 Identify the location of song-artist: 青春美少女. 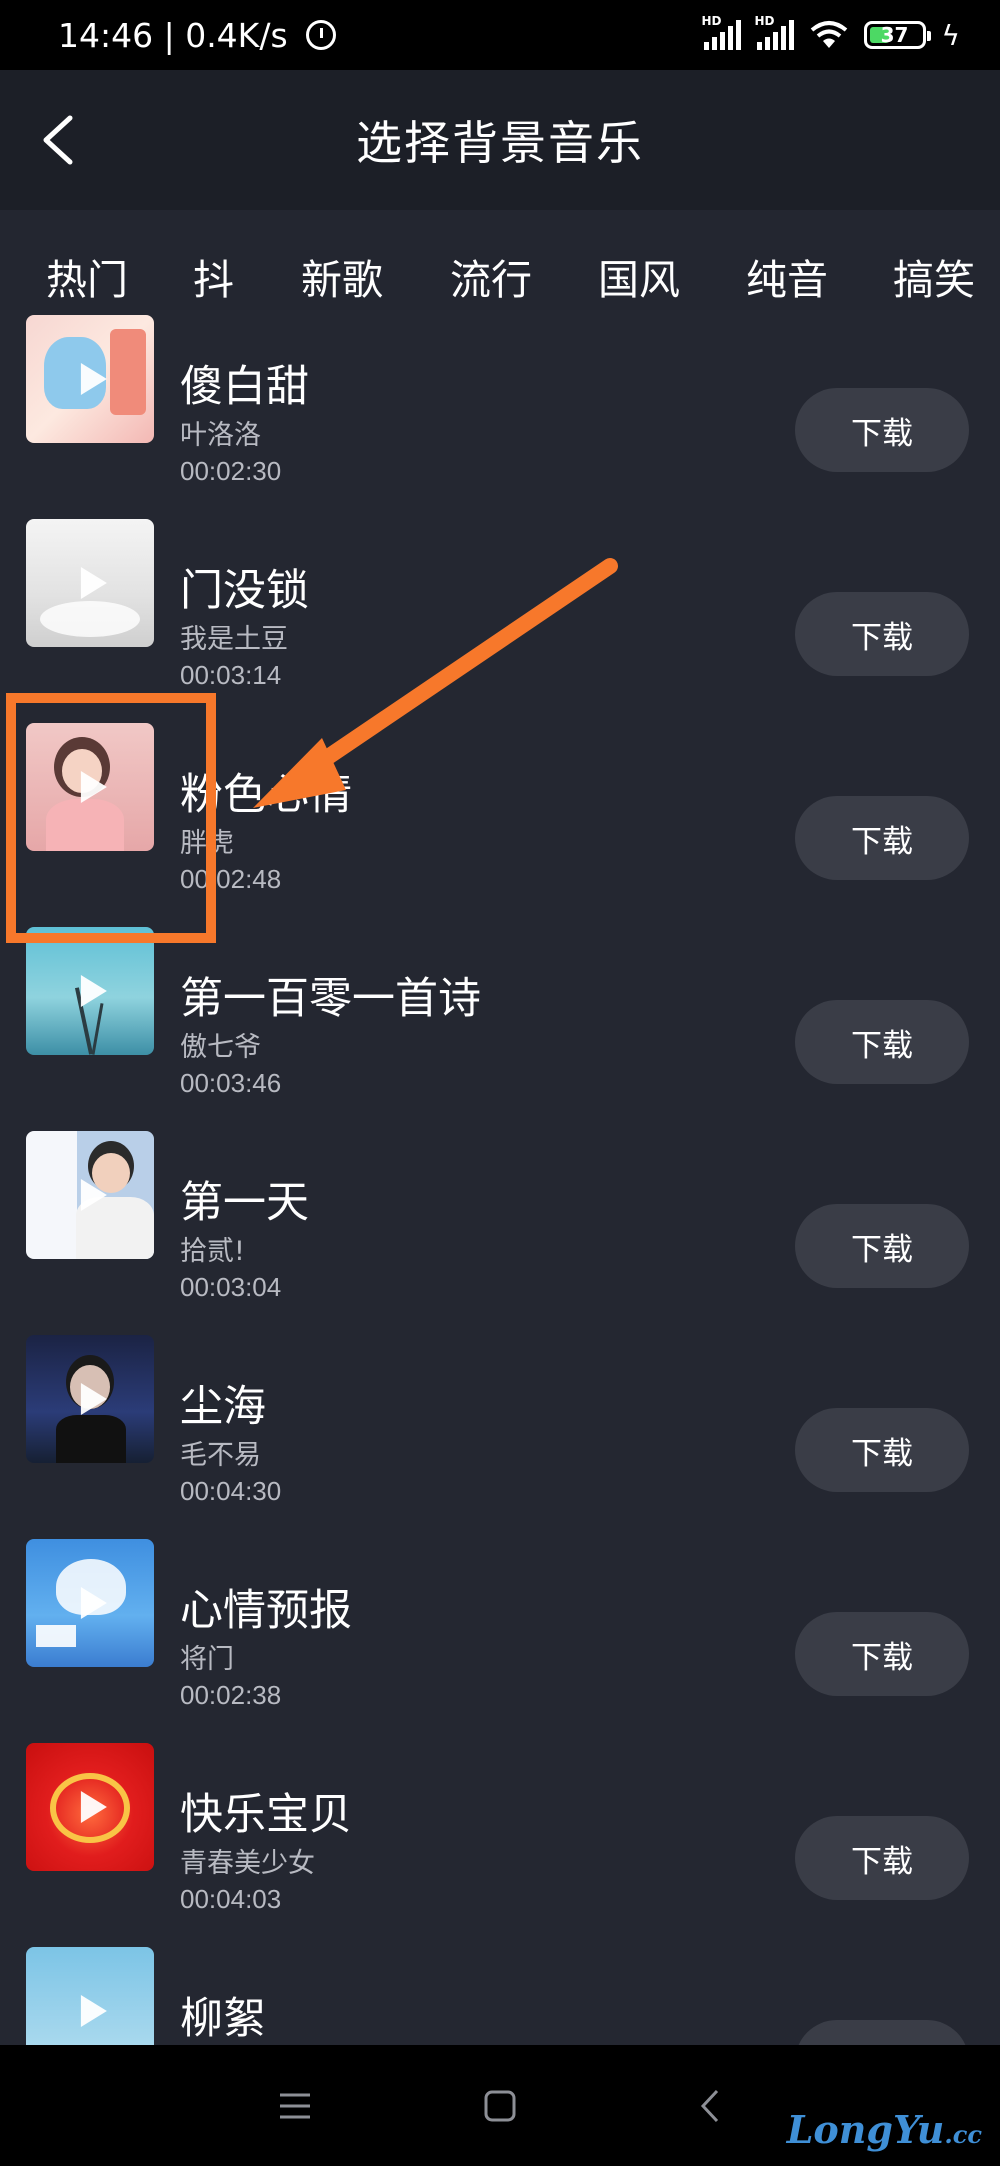
(247, 1863).